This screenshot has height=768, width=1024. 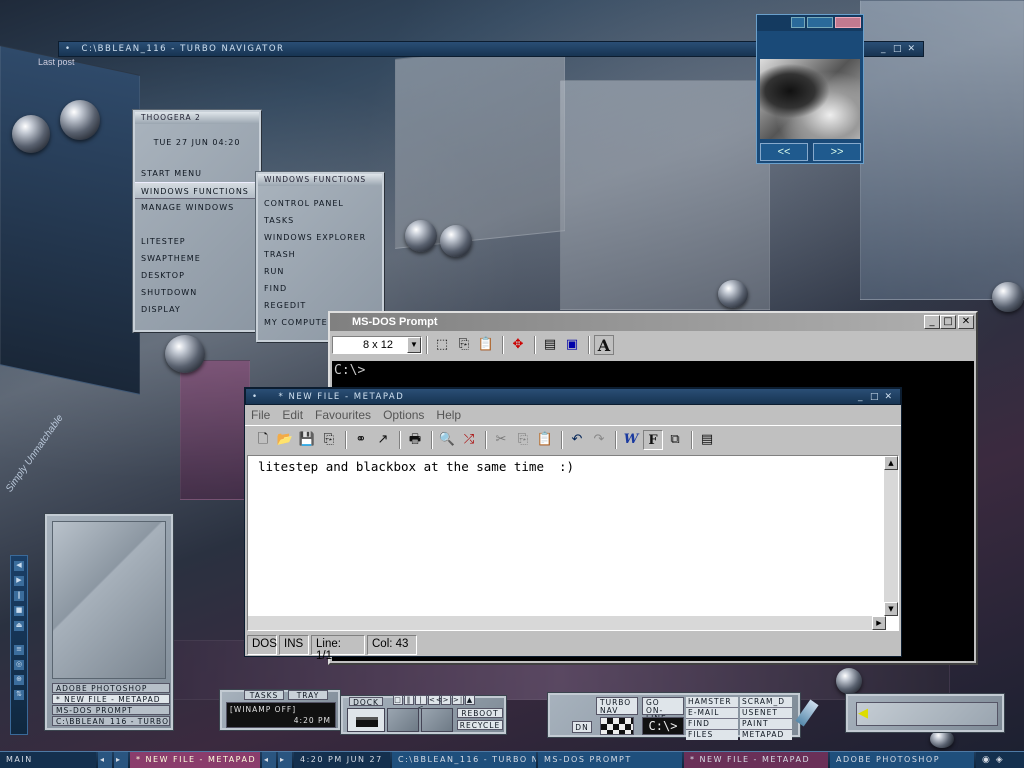 What do you see at coordinates (663, 710) in the screenshot?
I see `go-online-button: GO ON-LINE` at bounding box center [663, 710].